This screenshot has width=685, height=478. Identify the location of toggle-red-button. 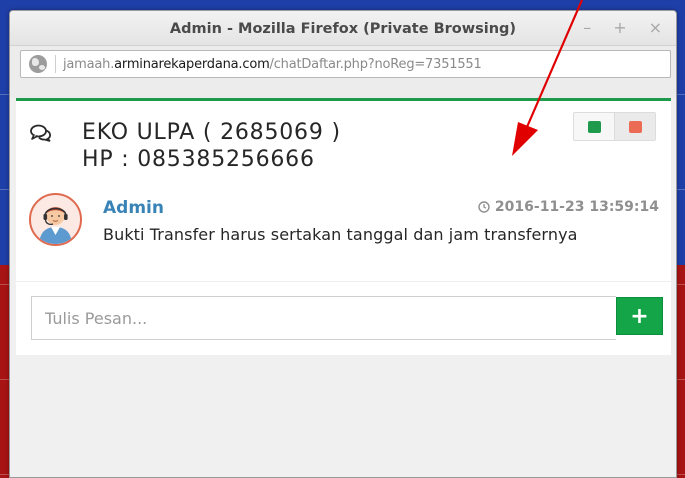
(634, 126).